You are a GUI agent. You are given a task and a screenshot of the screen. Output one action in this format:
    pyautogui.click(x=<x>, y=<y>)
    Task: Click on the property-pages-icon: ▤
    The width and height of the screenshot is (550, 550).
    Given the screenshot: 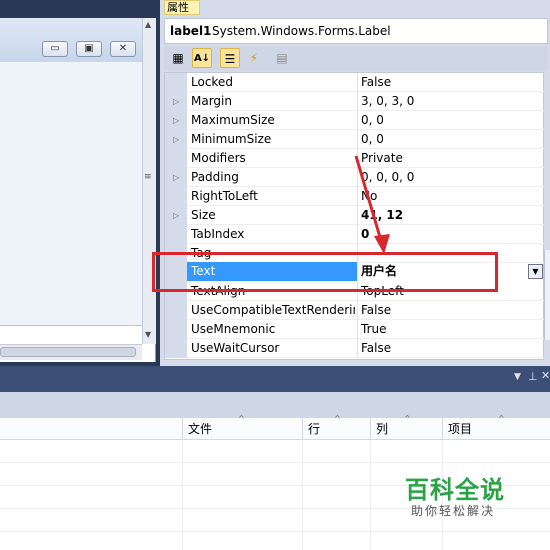 What is the action you would take?
    pyautogui.click(x=282, y=58)
    